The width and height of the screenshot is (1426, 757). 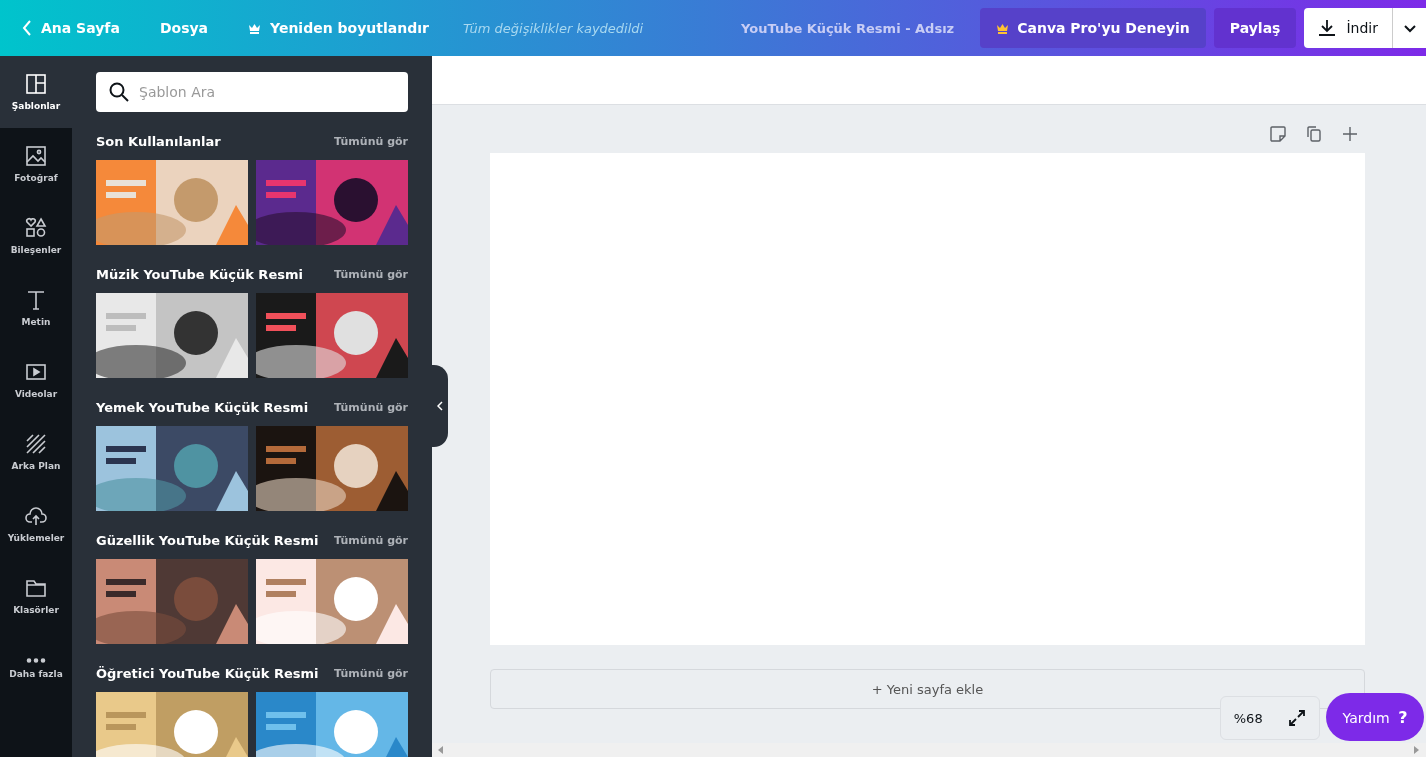 What do you see at coordinates (36, 673) in the screenshot?
I see `sidebar-tab-label: Daha fazla` at bounding box center [36, 673].